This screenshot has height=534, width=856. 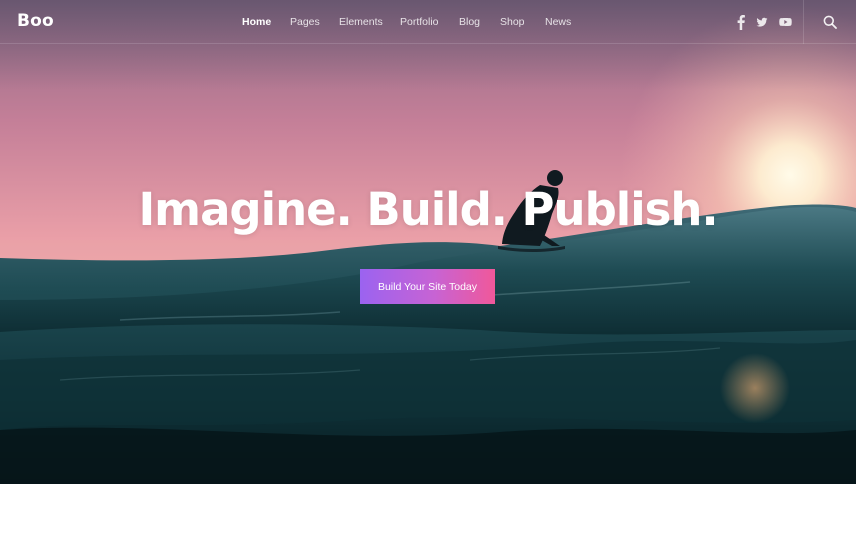 I want to click on search-icon, so click(x=830, y=22).